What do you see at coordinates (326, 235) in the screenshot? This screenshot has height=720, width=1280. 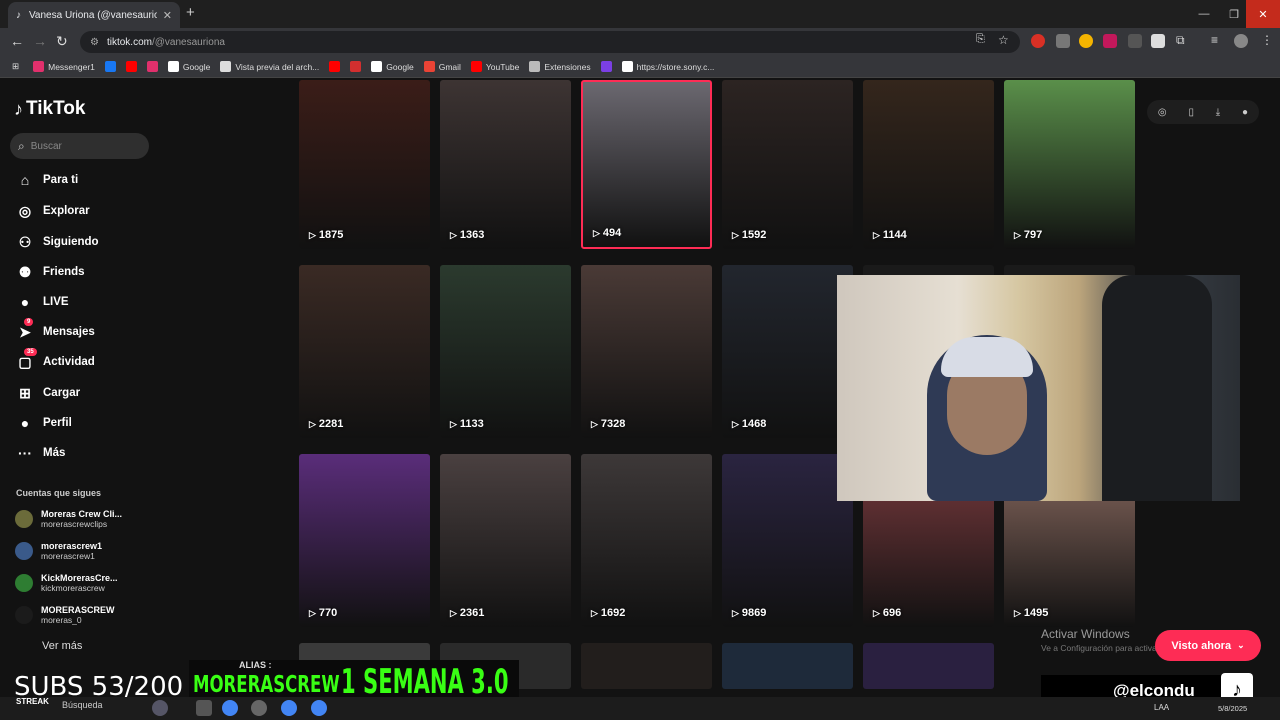 I see `view-count: ▷ 1875` at bounding box center [326, 235].